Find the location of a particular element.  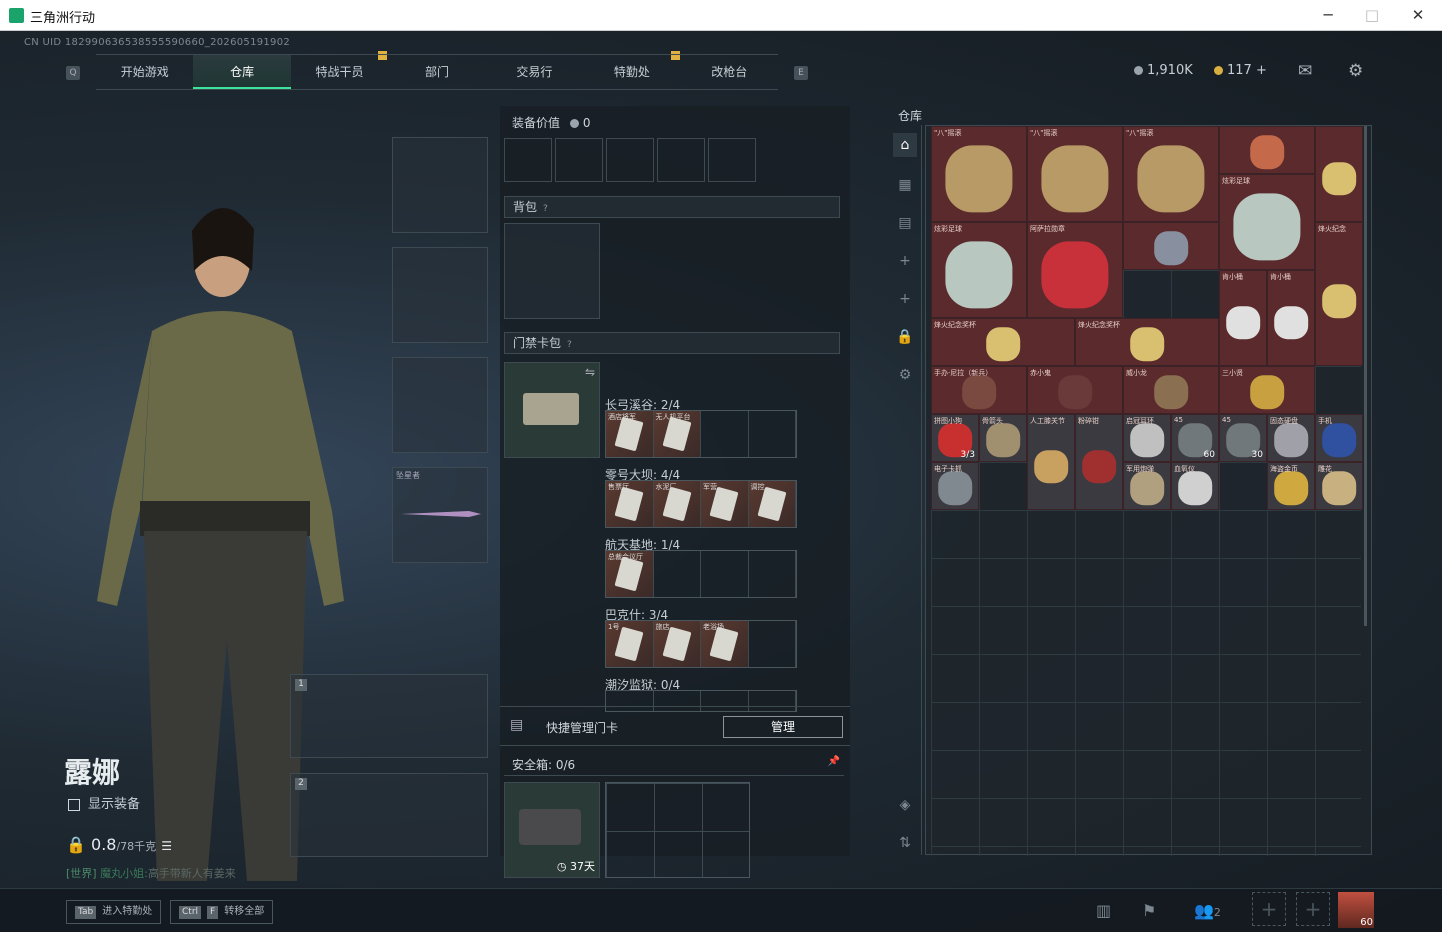

warehouse-item: 烽火纪念 is located at coordinates (1339, 294).